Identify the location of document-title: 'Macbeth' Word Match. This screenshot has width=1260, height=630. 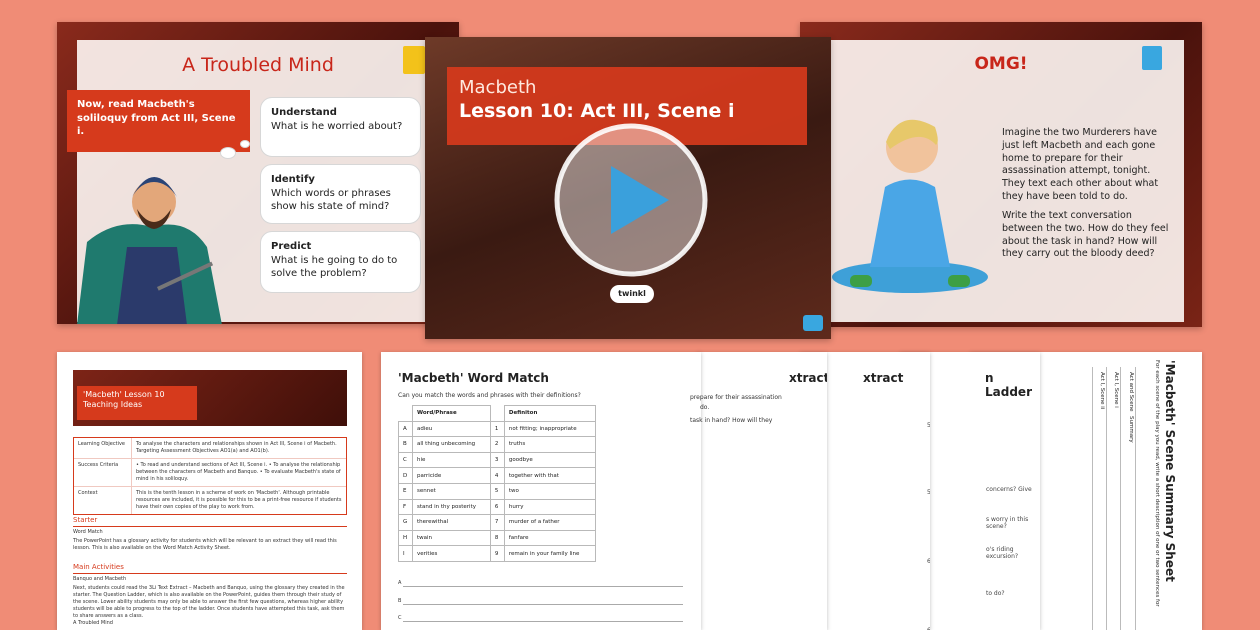
(473, 378).